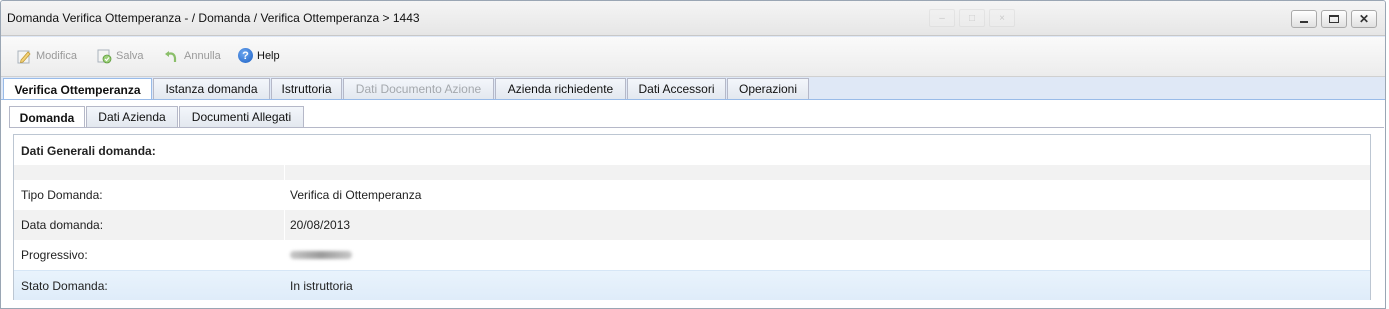  What do you see at coordinates (130, 56) in the screenshot?
I see `salva-label: Salva` at bounding box center [130, 56].